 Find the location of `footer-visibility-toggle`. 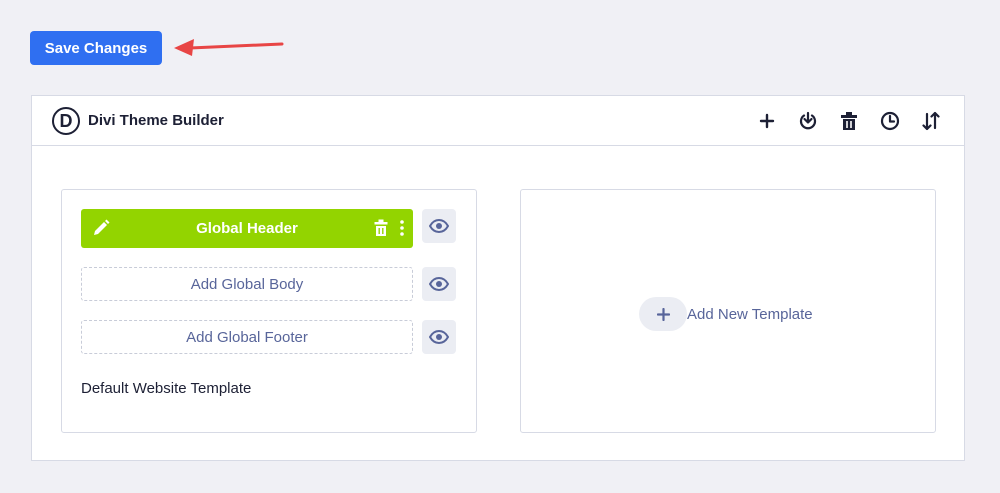

footer-visibility-toggle is located at coordinates (439, 337).